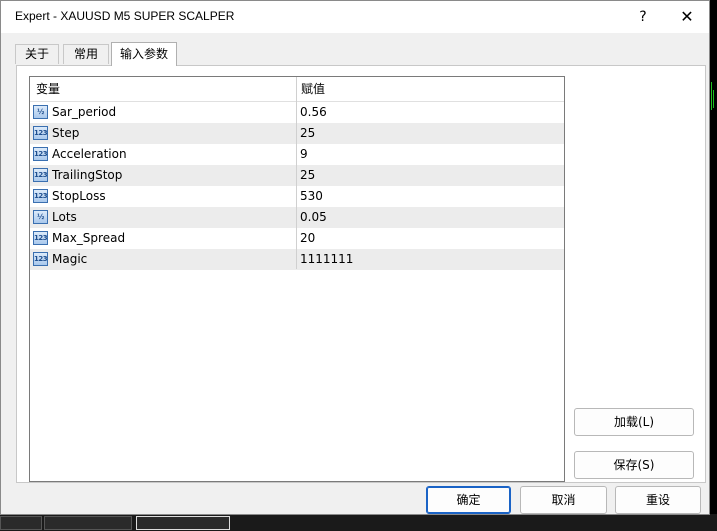 This screenshot has height=531, width=717. I want to click on save-button: 保存(S), so click(634, 465).